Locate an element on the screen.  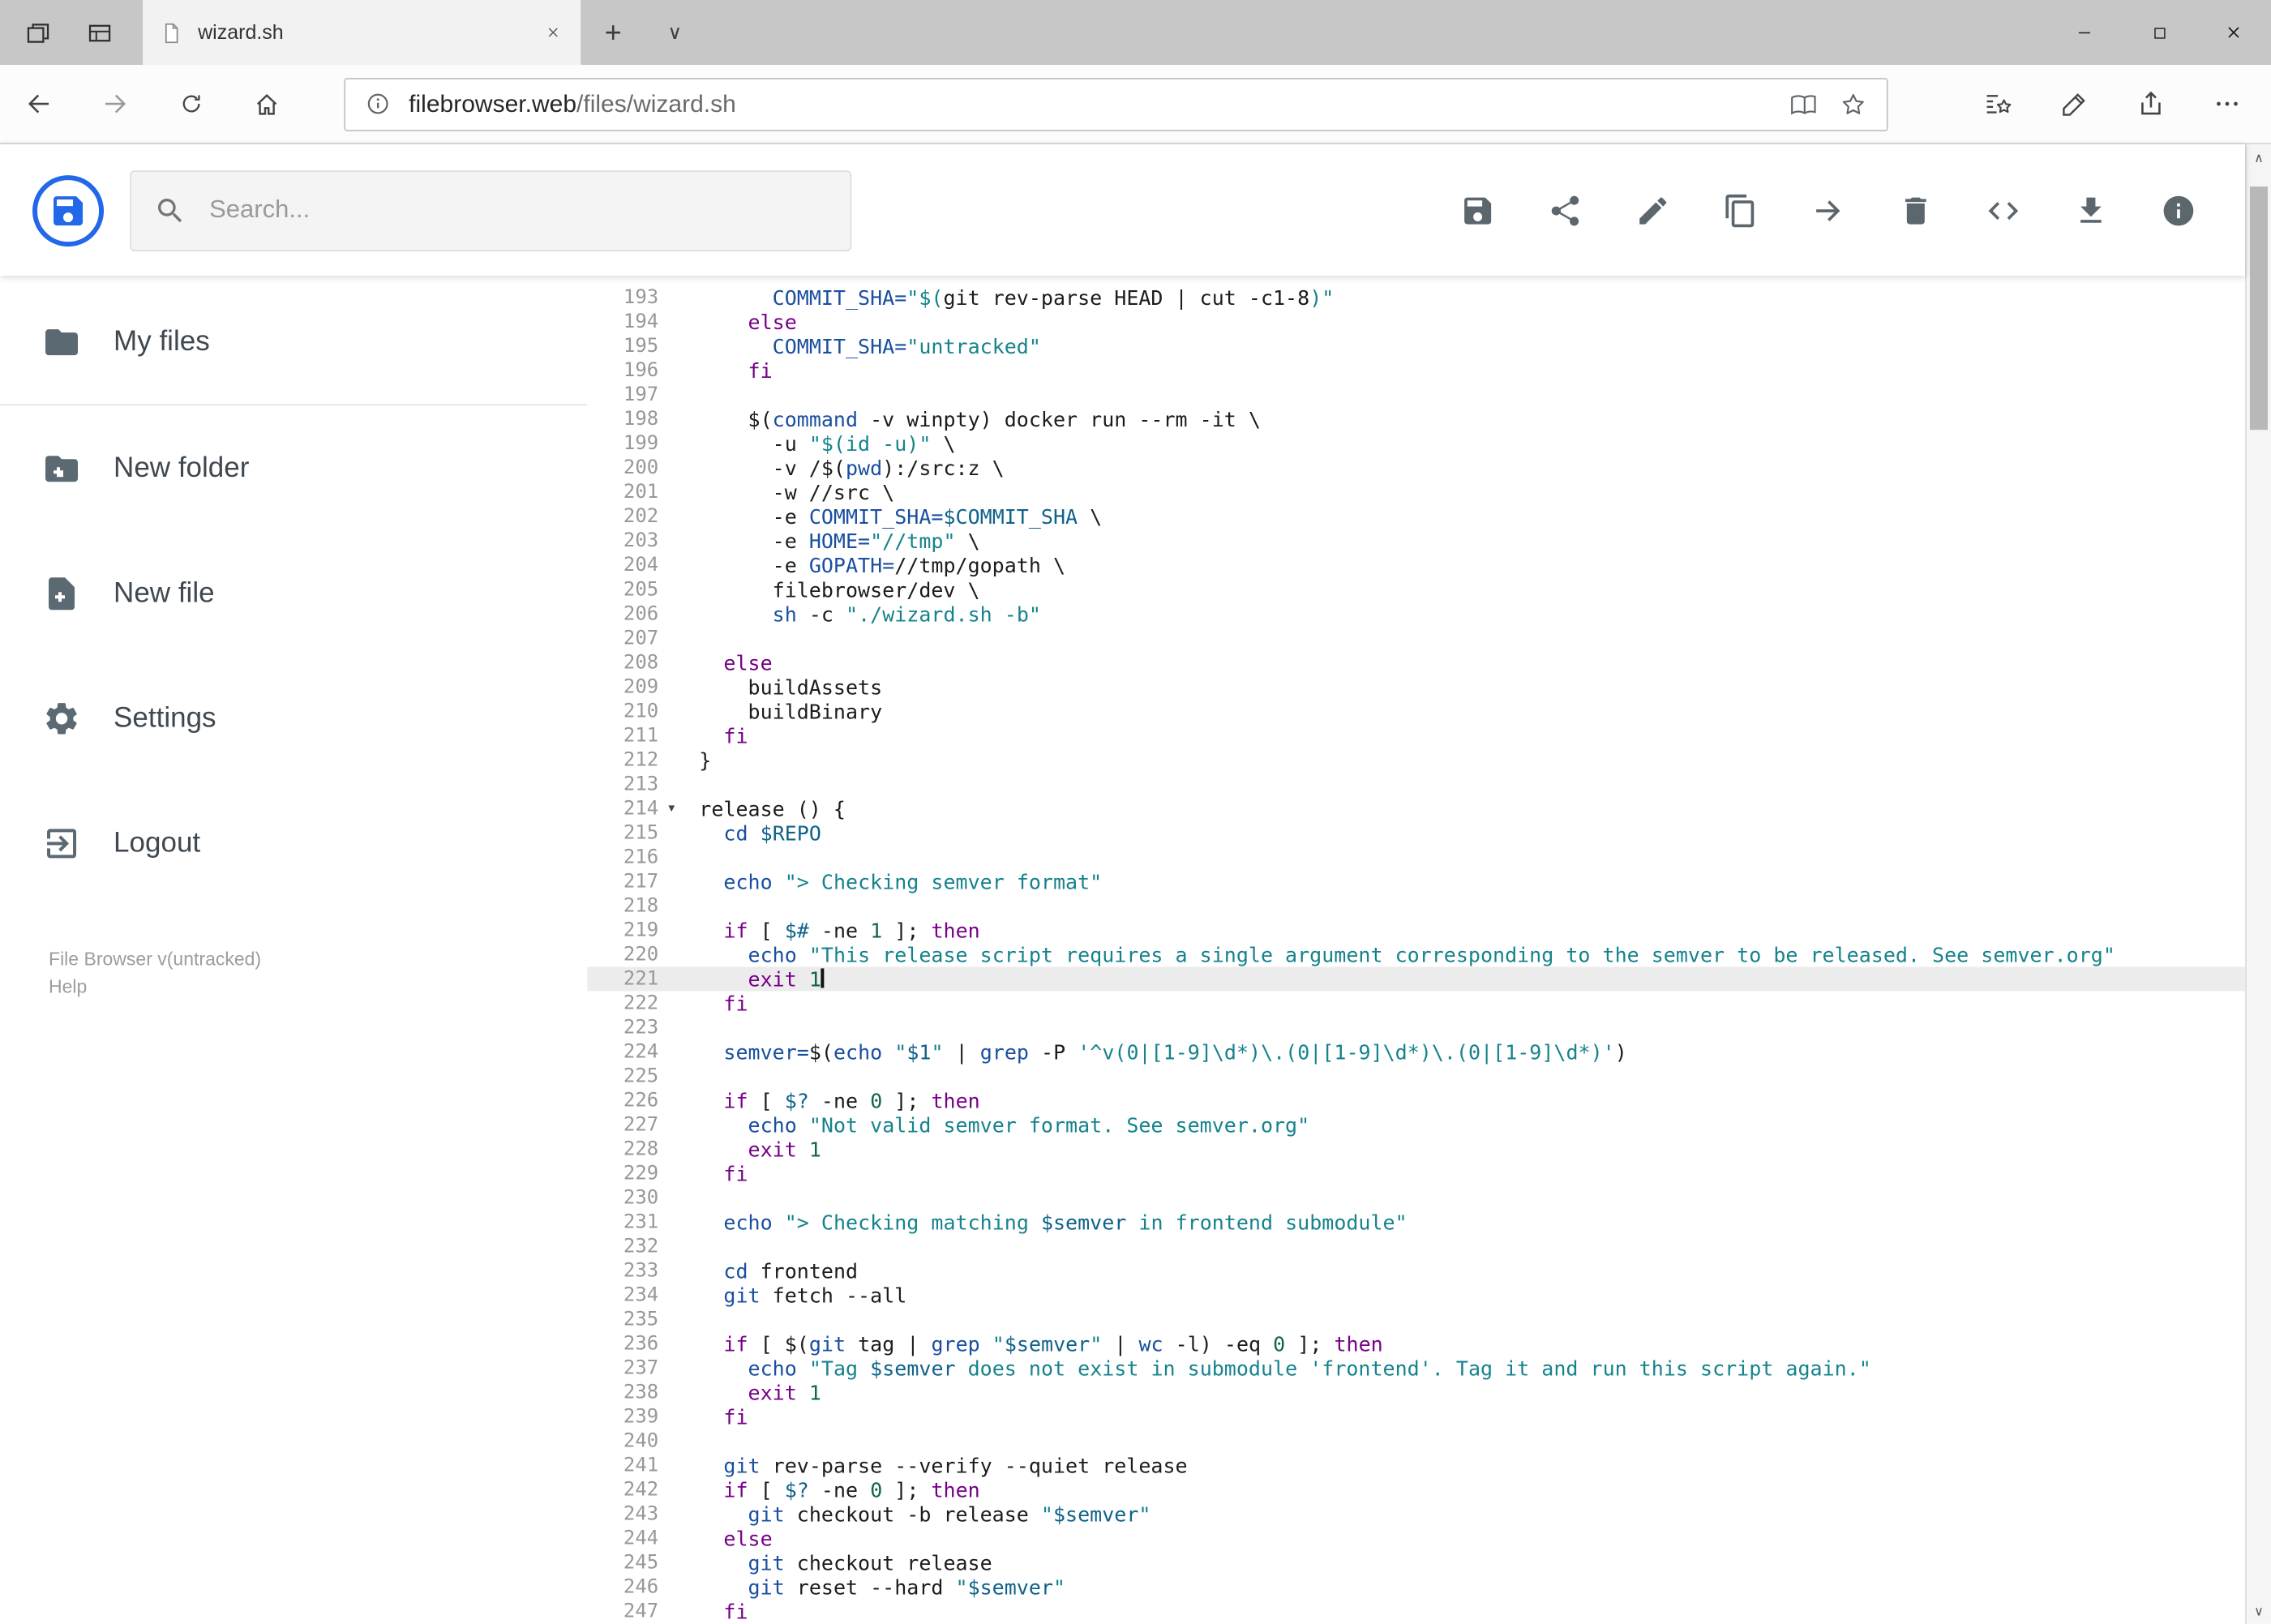
save-button is located at coordinates (1478, 210).